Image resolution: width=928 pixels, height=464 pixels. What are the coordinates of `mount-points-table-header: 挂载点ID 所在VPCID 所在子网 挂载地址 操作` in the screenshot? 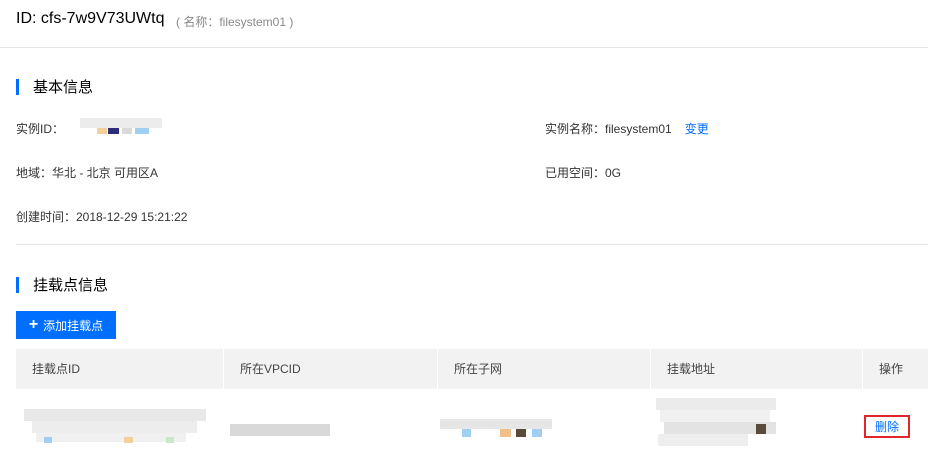 It's located at (472, 369).